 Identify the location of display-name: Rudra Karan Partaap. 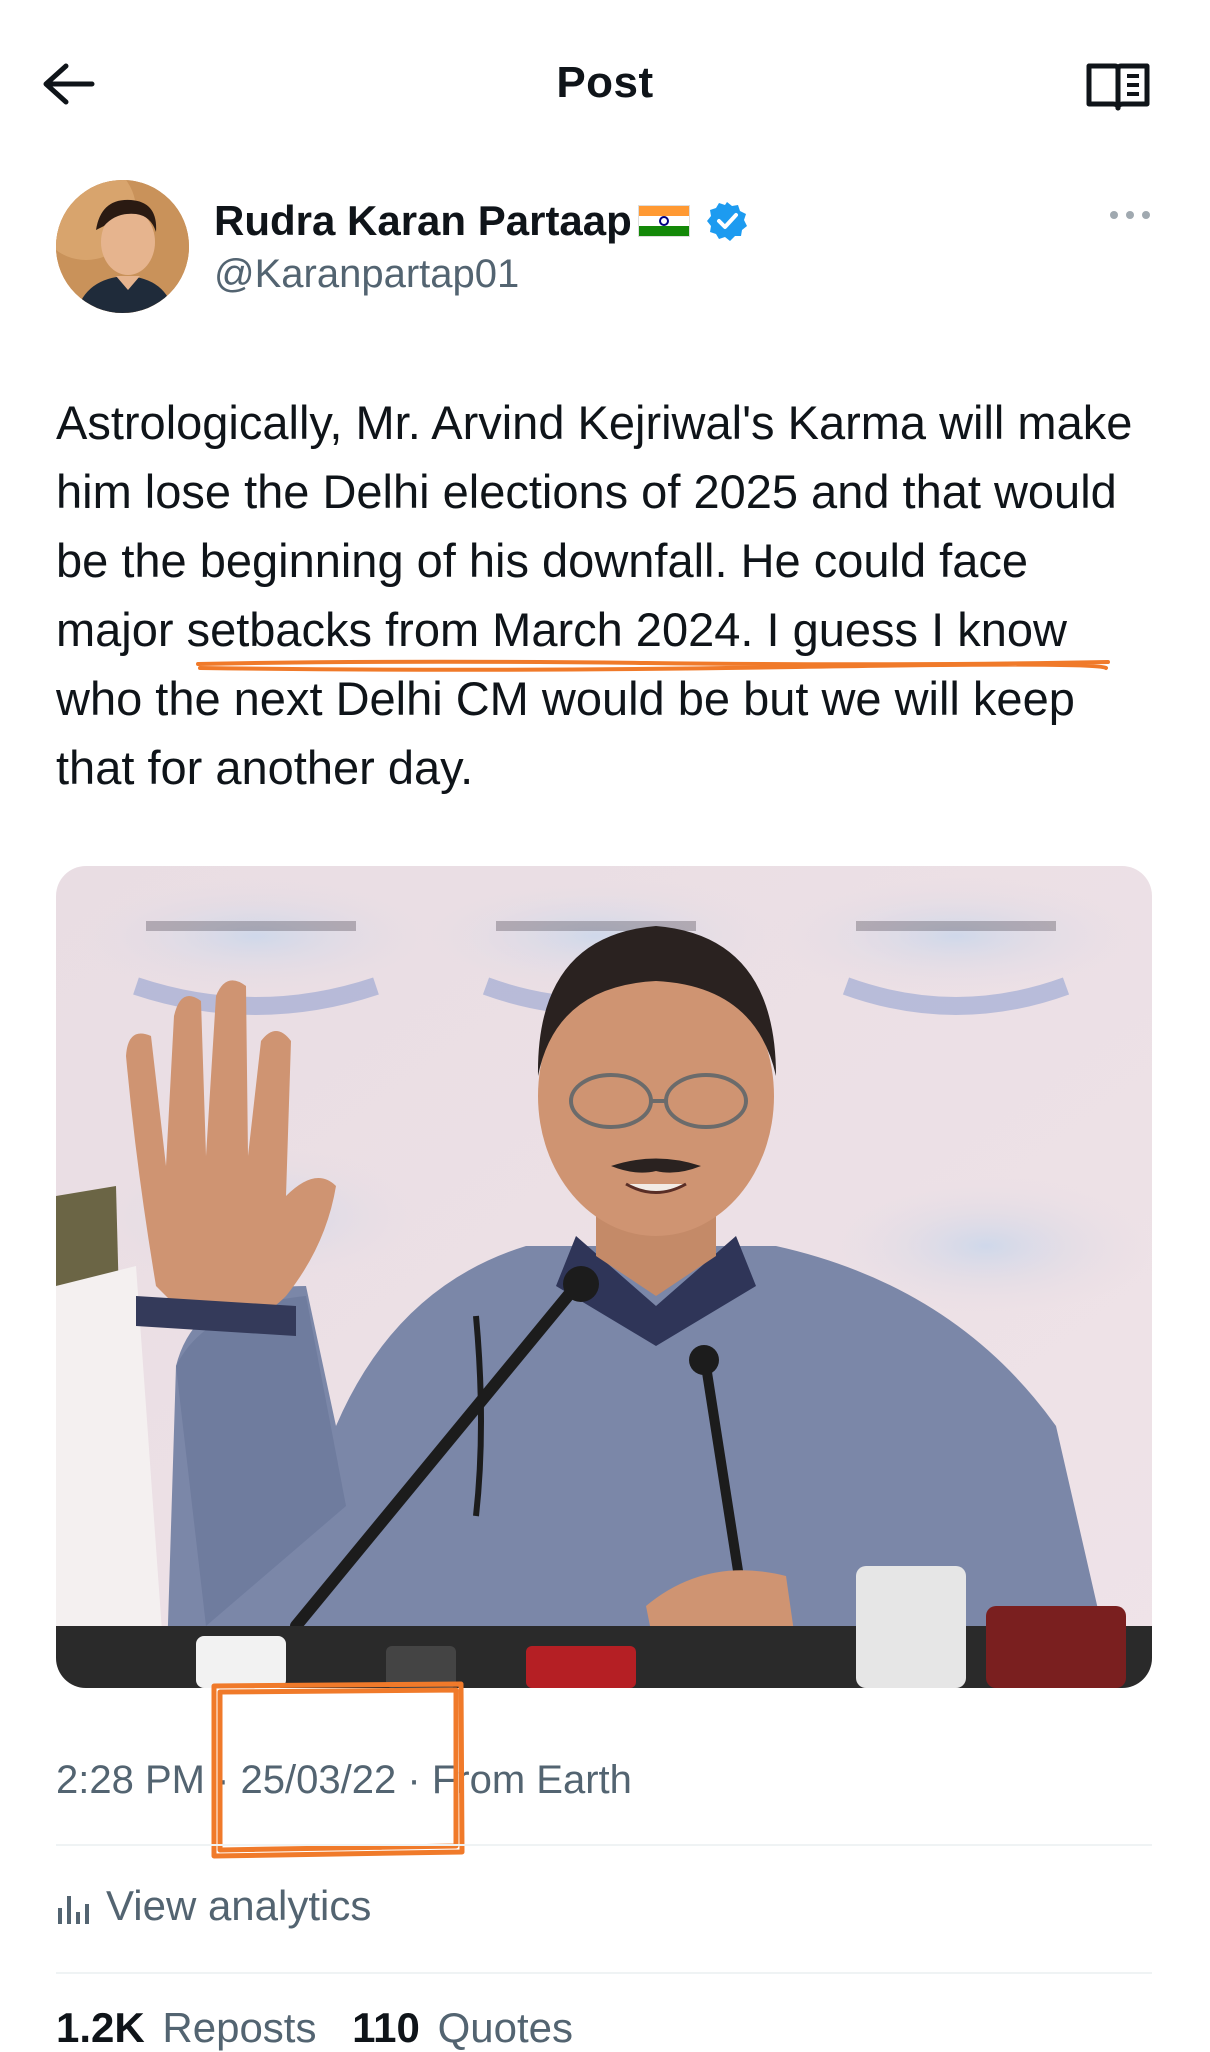
(423, 221).